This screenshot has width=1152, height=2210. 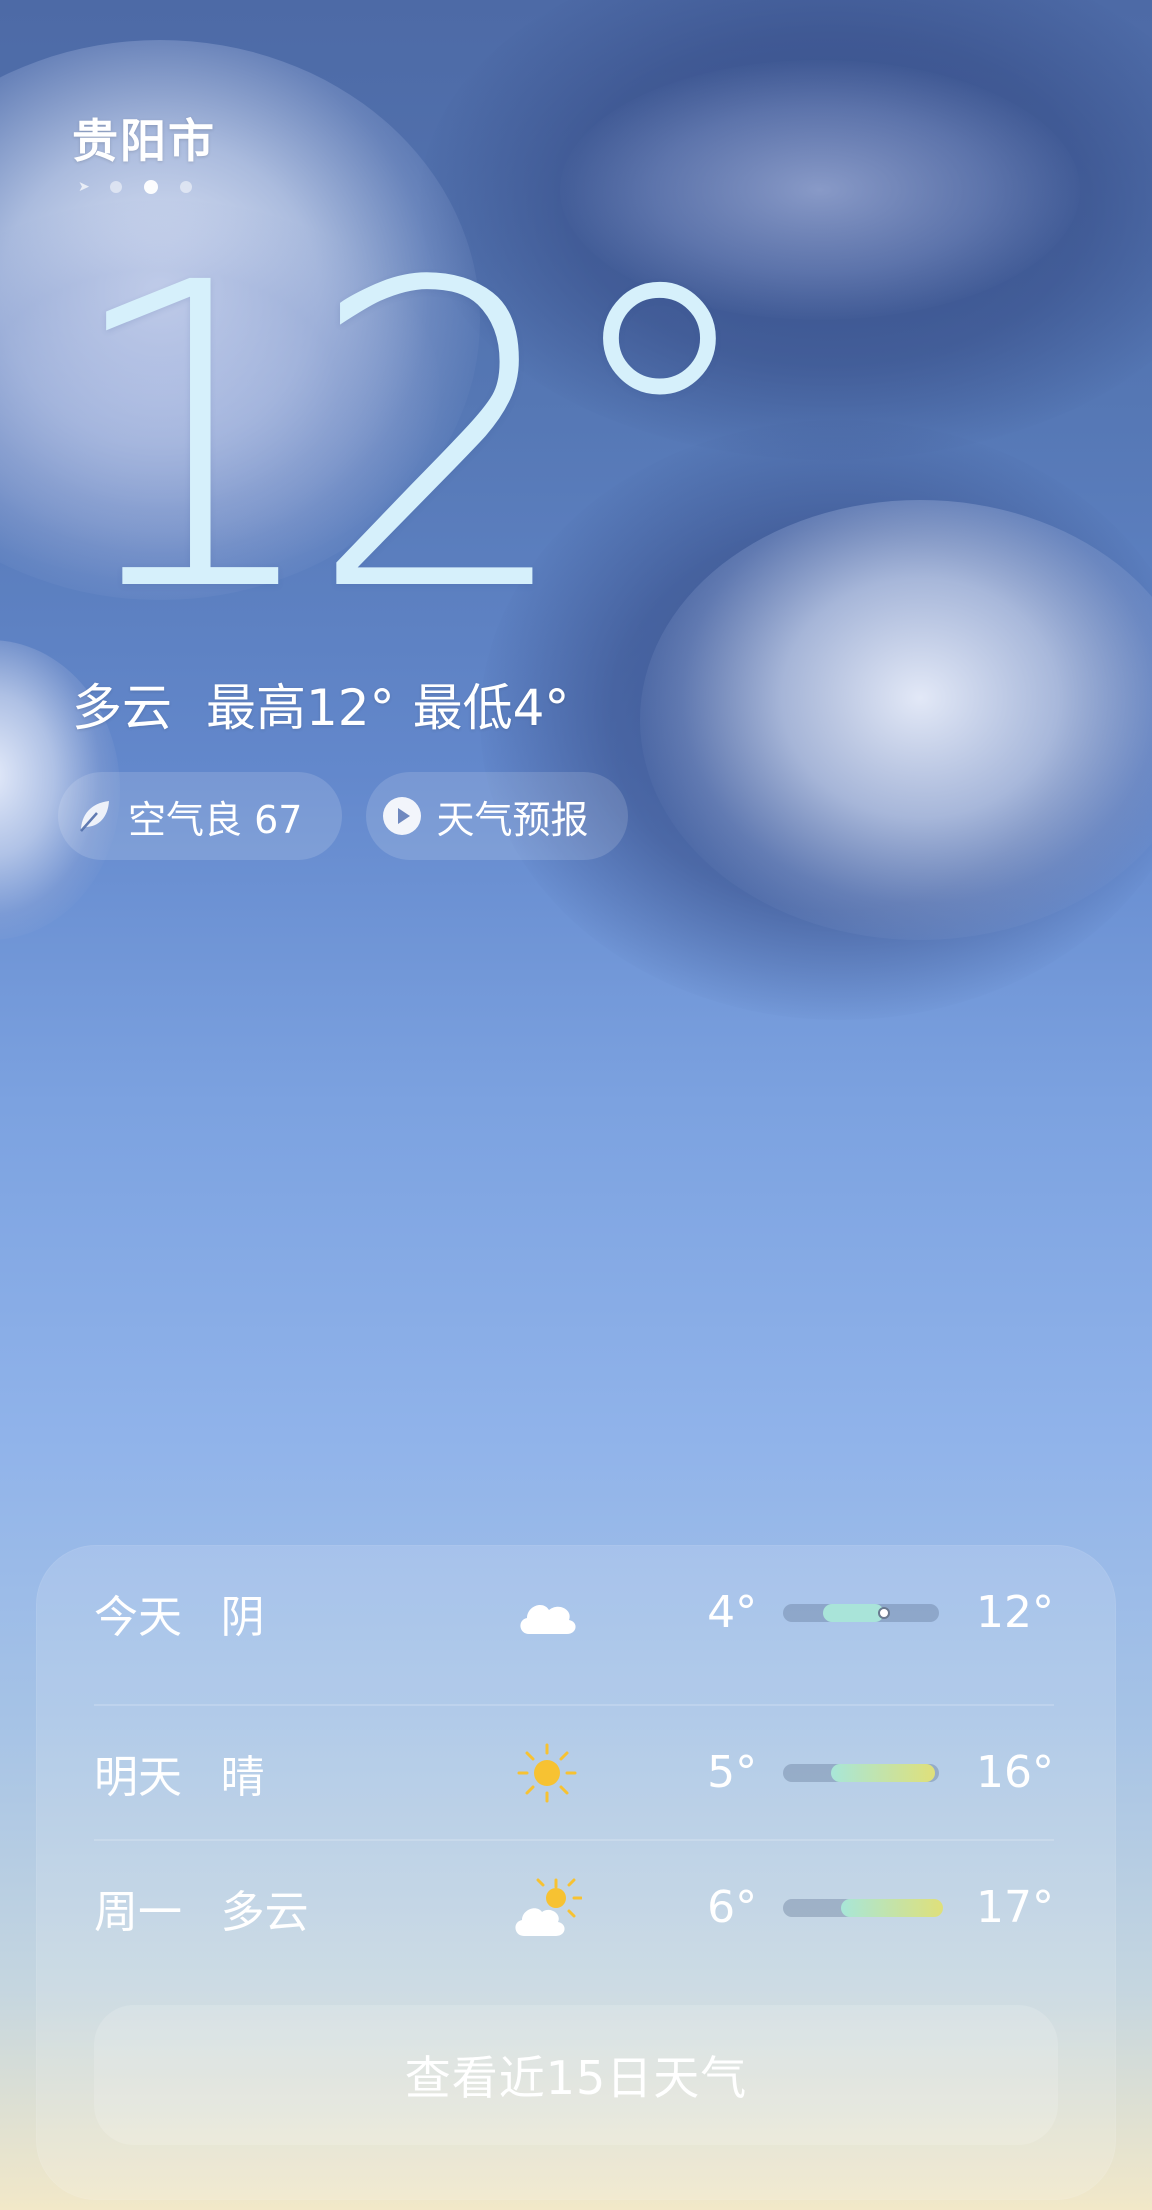 What do you see at coordinates (1015, 1612) in the screenshot?
I see `forecast-high: 12°` at bounding box center [1015, 1612].